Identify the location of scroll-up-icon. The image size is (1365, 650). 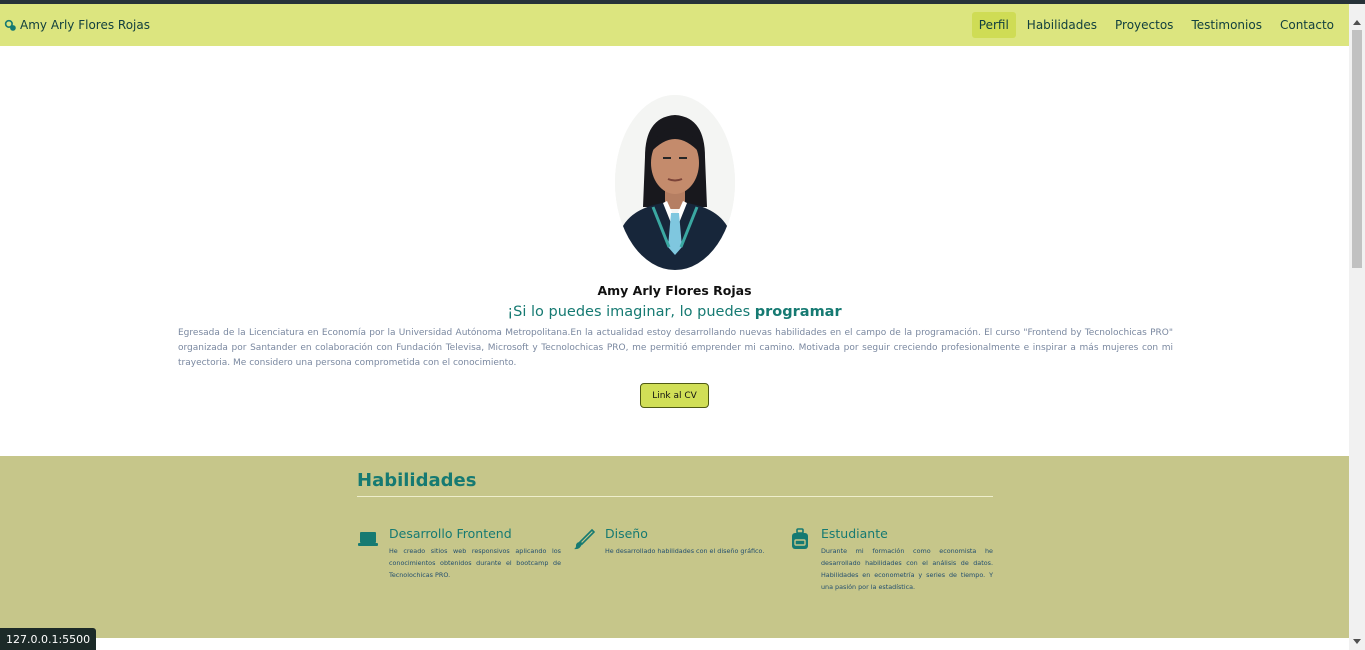
(1357, 22).